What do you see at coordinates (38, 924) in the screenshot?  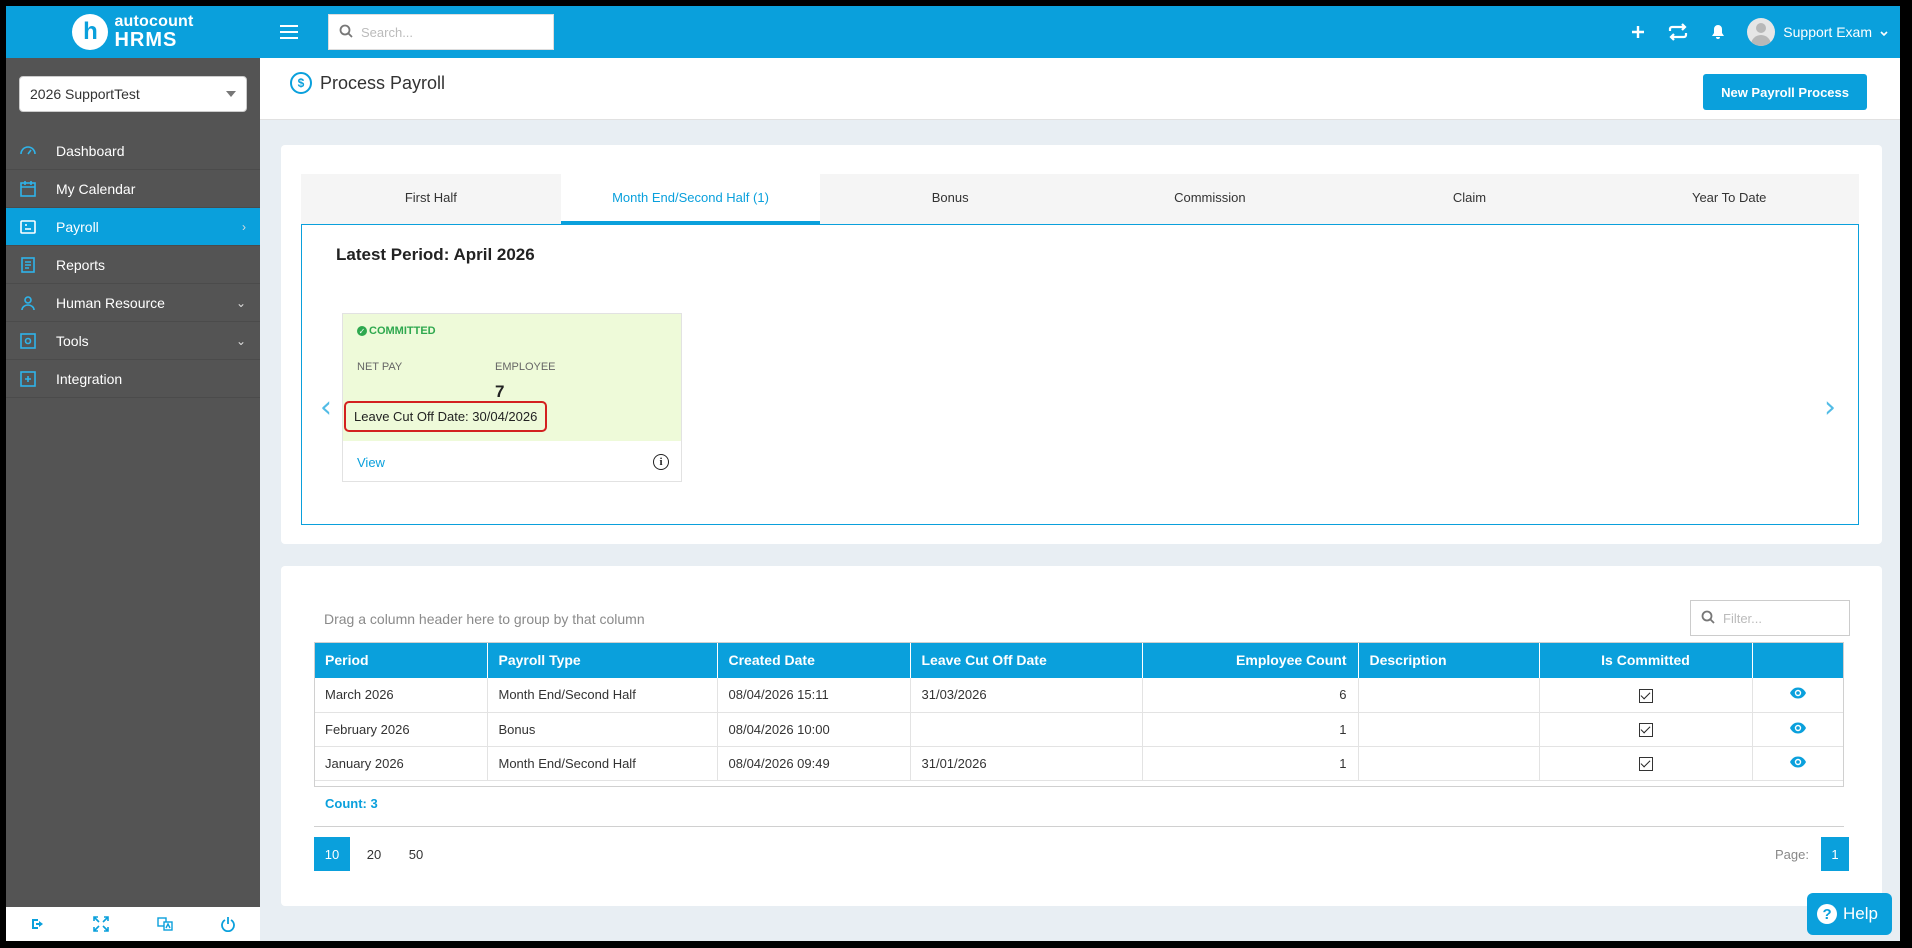 I see `logout-icon` at bounding box center [38, 924].